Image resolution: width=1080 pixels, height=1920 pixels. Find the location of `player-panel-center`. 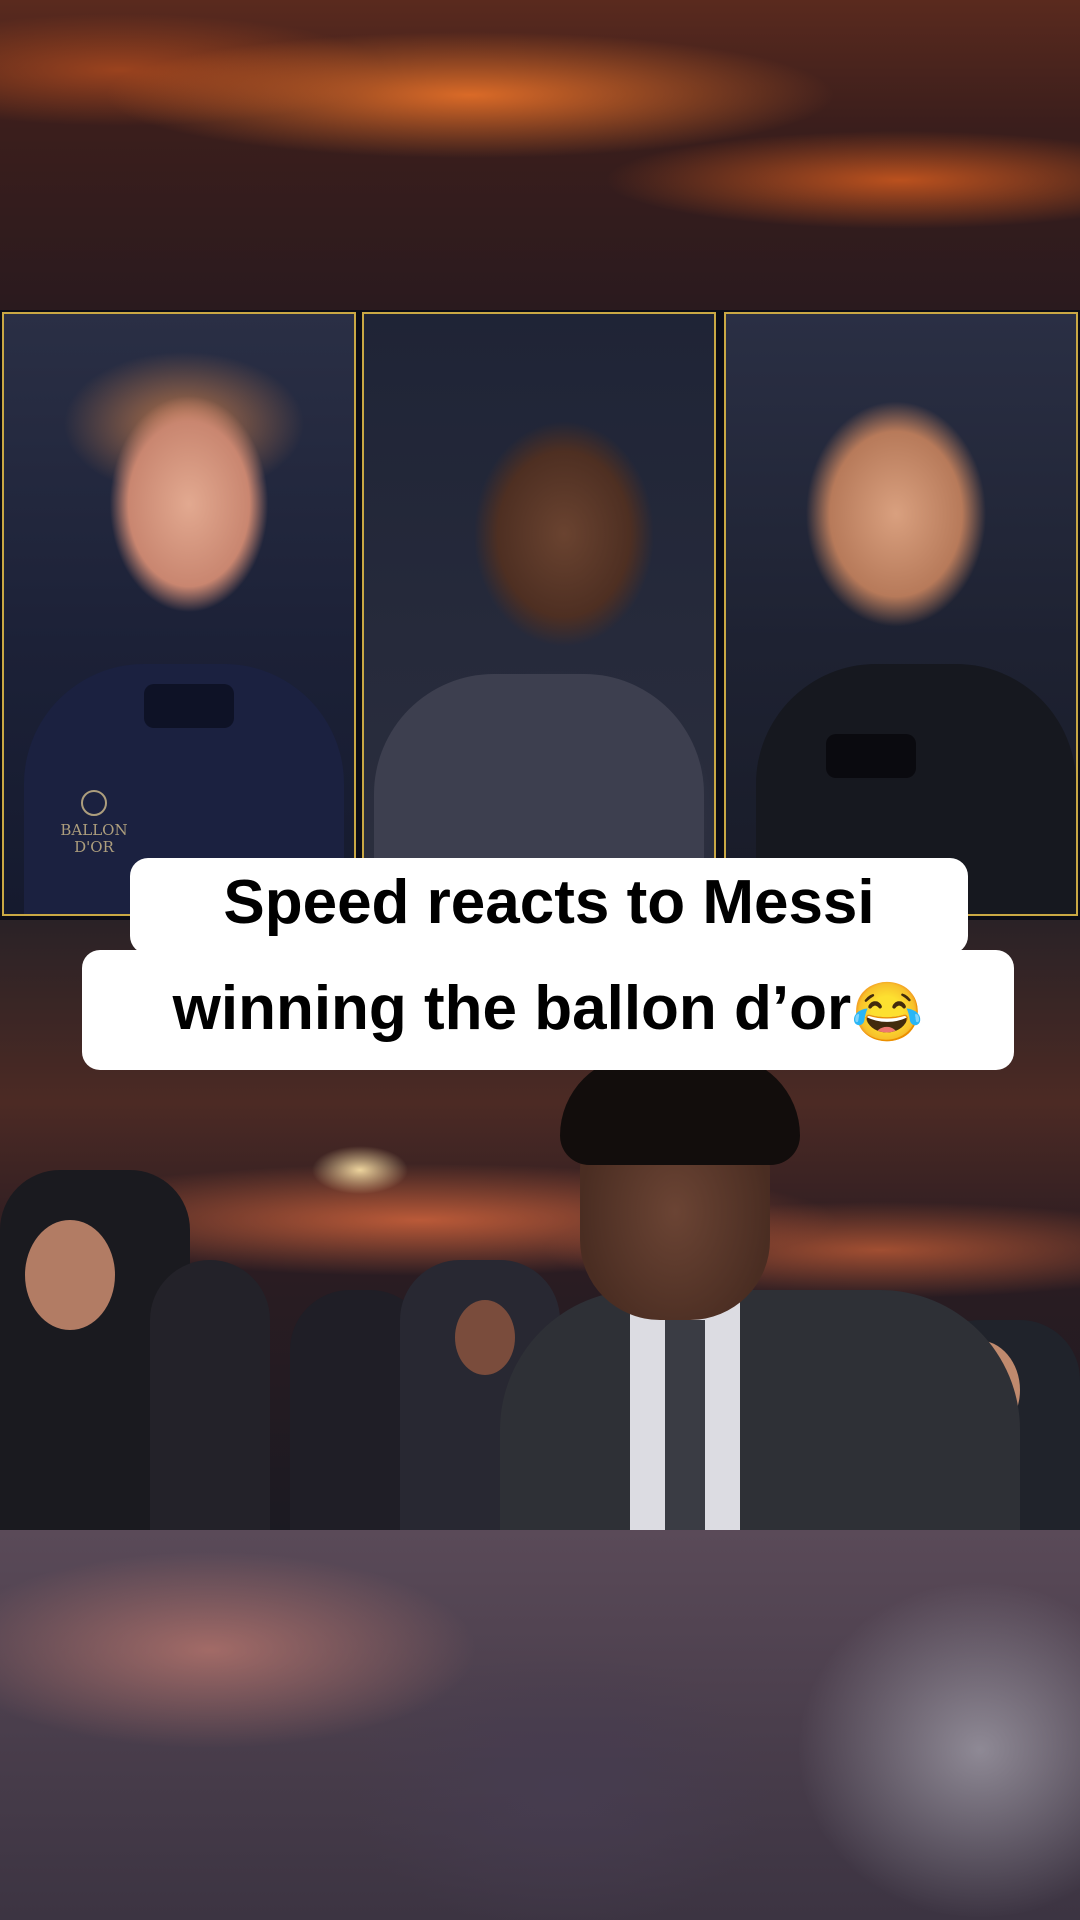

player-panel-center is located at coordinates (539, 614).